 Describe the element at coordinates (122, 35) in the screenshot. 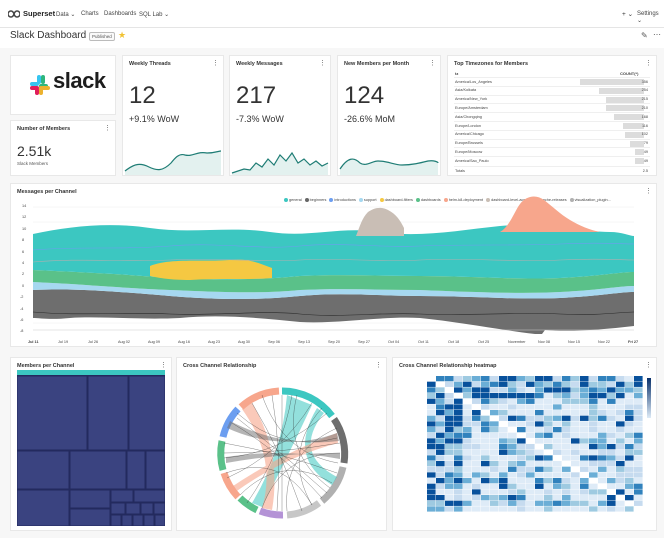

I see `favorite-star-icon: ★` at that location.